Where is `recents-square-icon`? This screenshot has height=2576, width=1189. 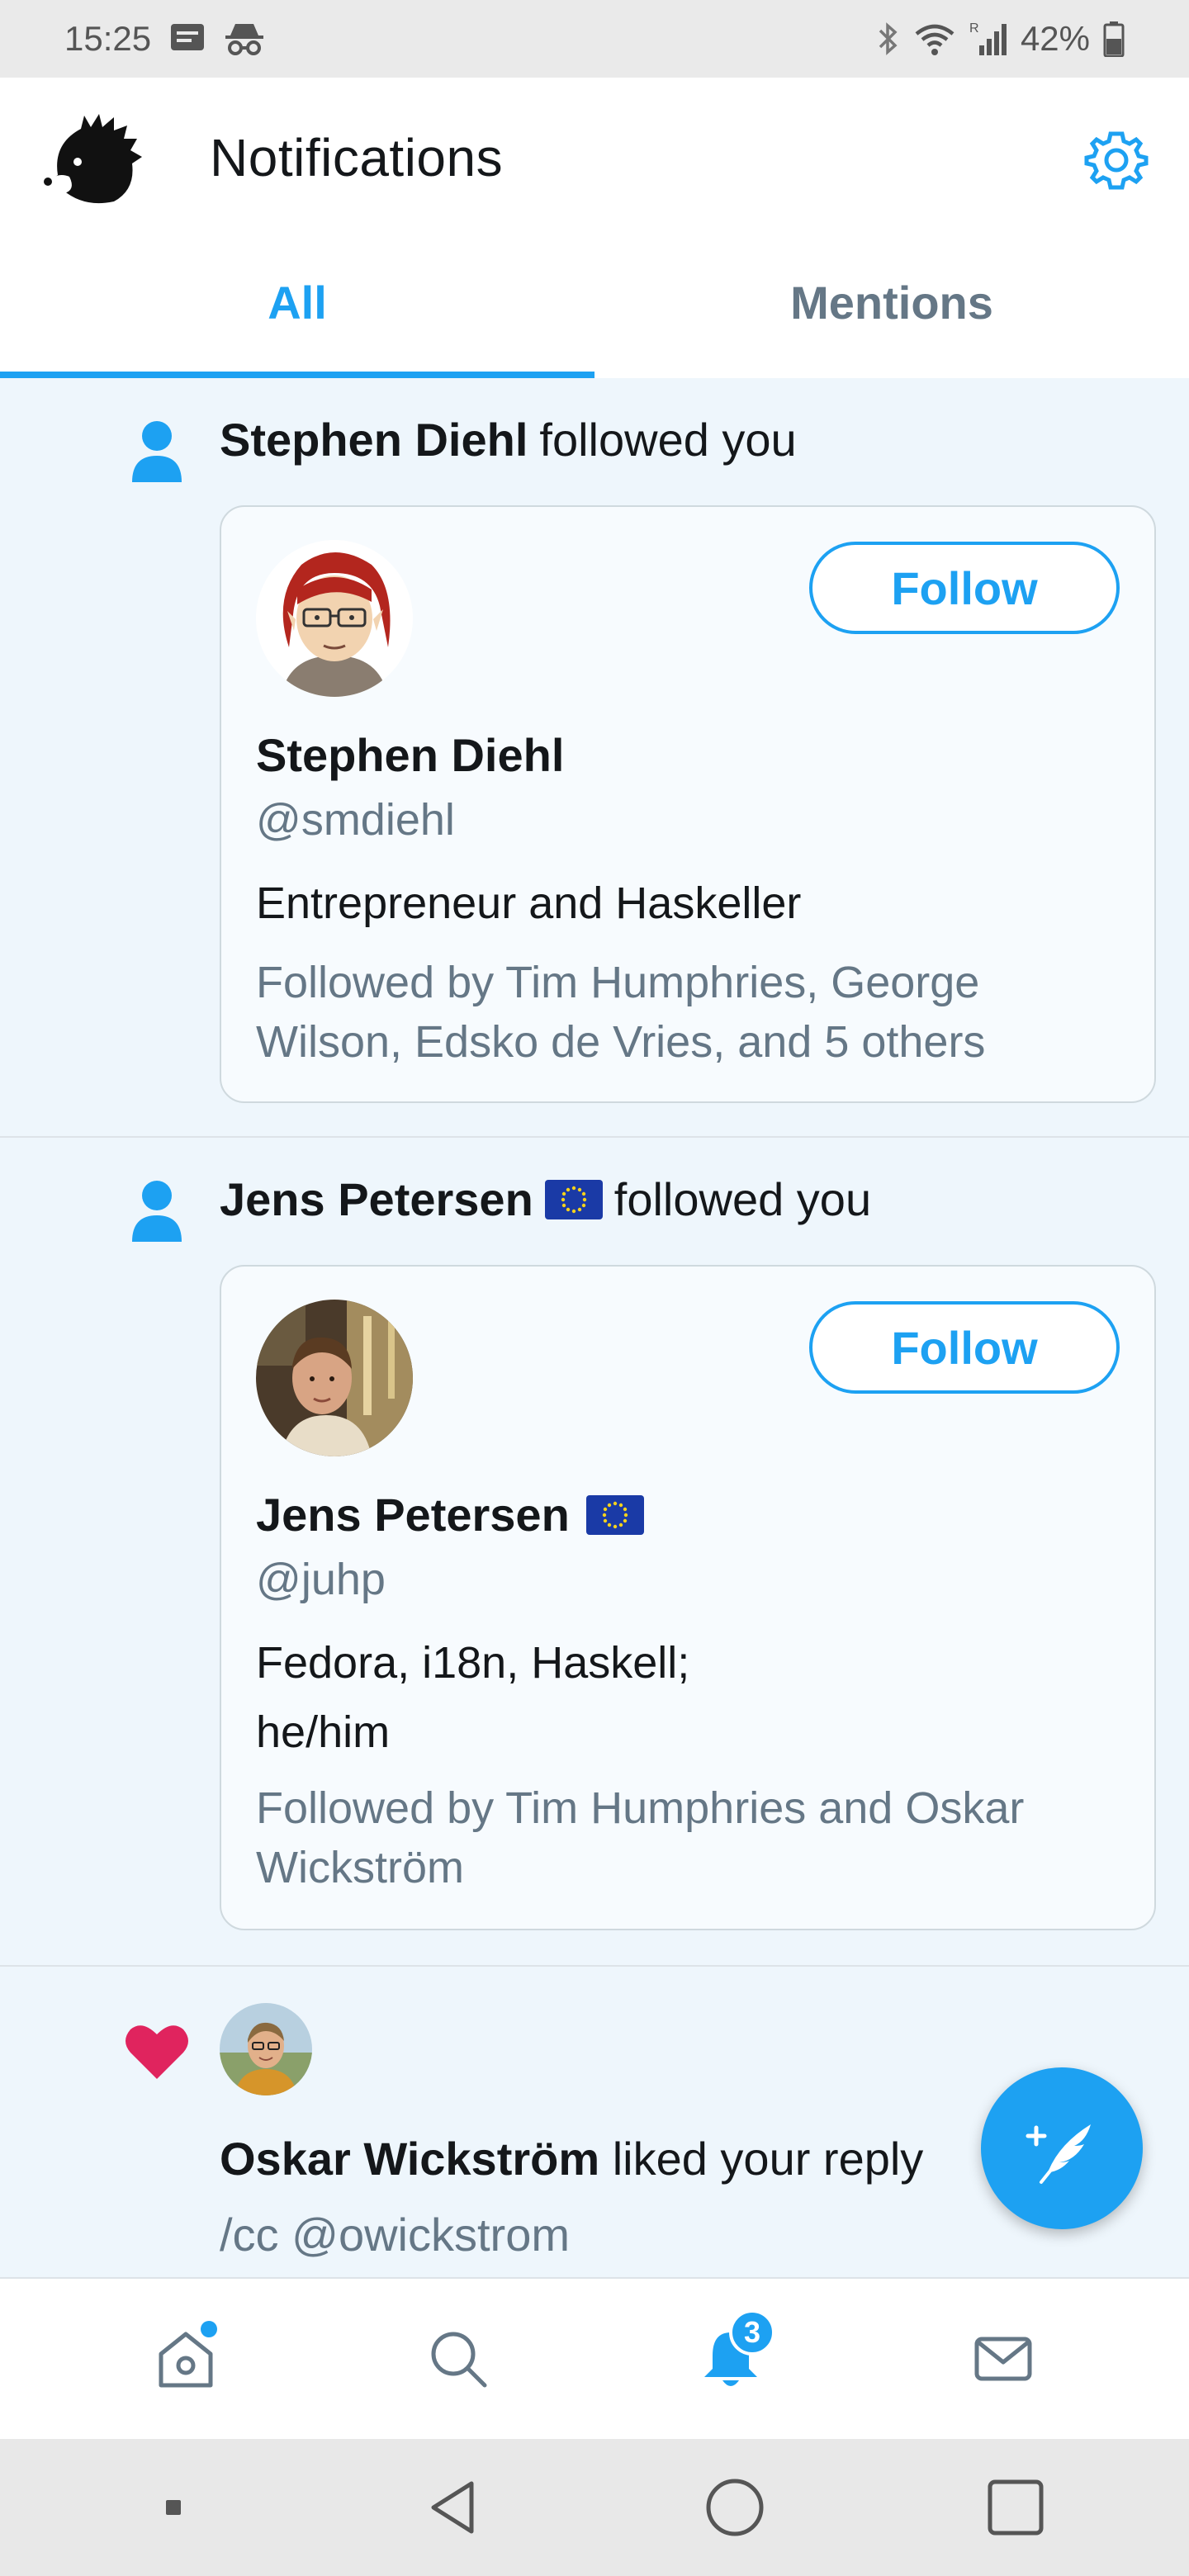 recents-square-icon is located at coordinates (1016, 2507).